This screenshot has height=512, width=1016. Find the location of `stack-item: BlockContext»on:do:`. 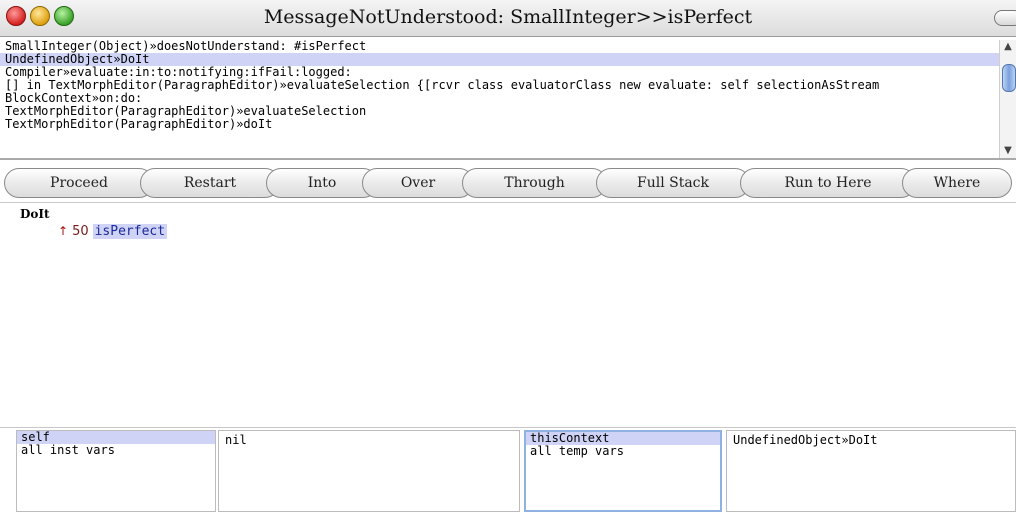

stack-item: BlockContext»on:do: is located at coordinates (500, 98).